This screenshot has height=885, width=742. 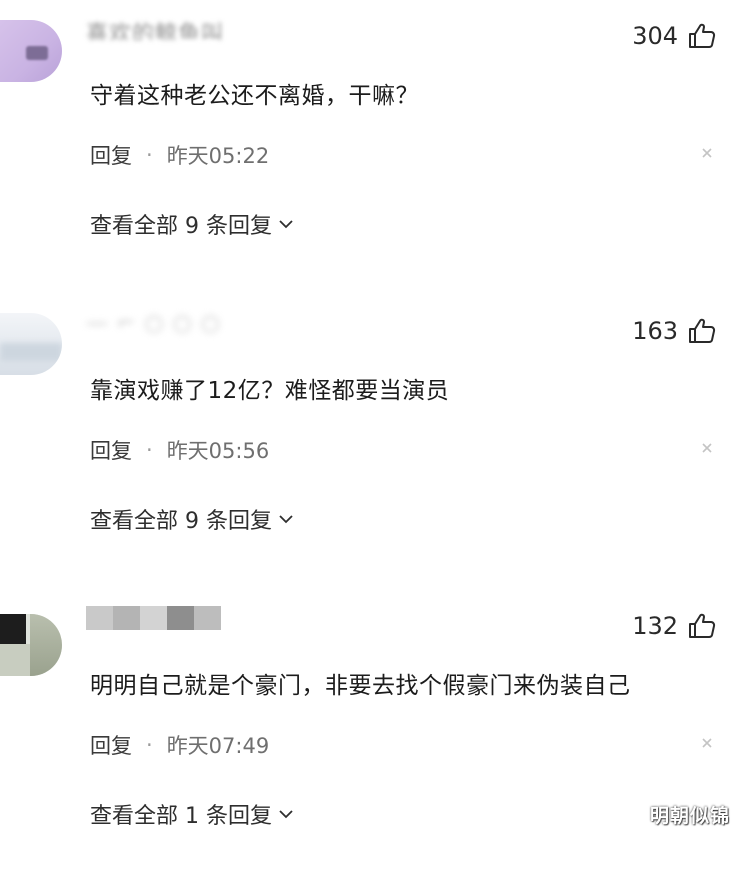 I want to click on comment-meta: 回复 · 昨天05:22, so click(x=179, y=155).